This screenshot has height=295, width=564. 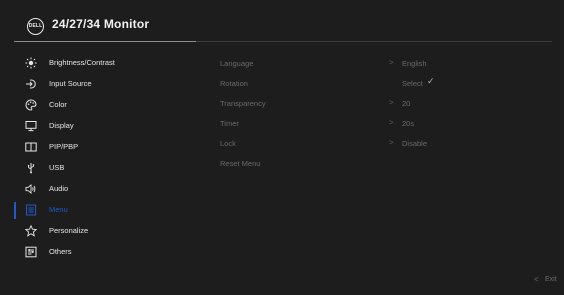 What do you see at coordinates (105, 126) in the screenshot?
I see `menu-item-display: Display` at bounding box center [105, 126].